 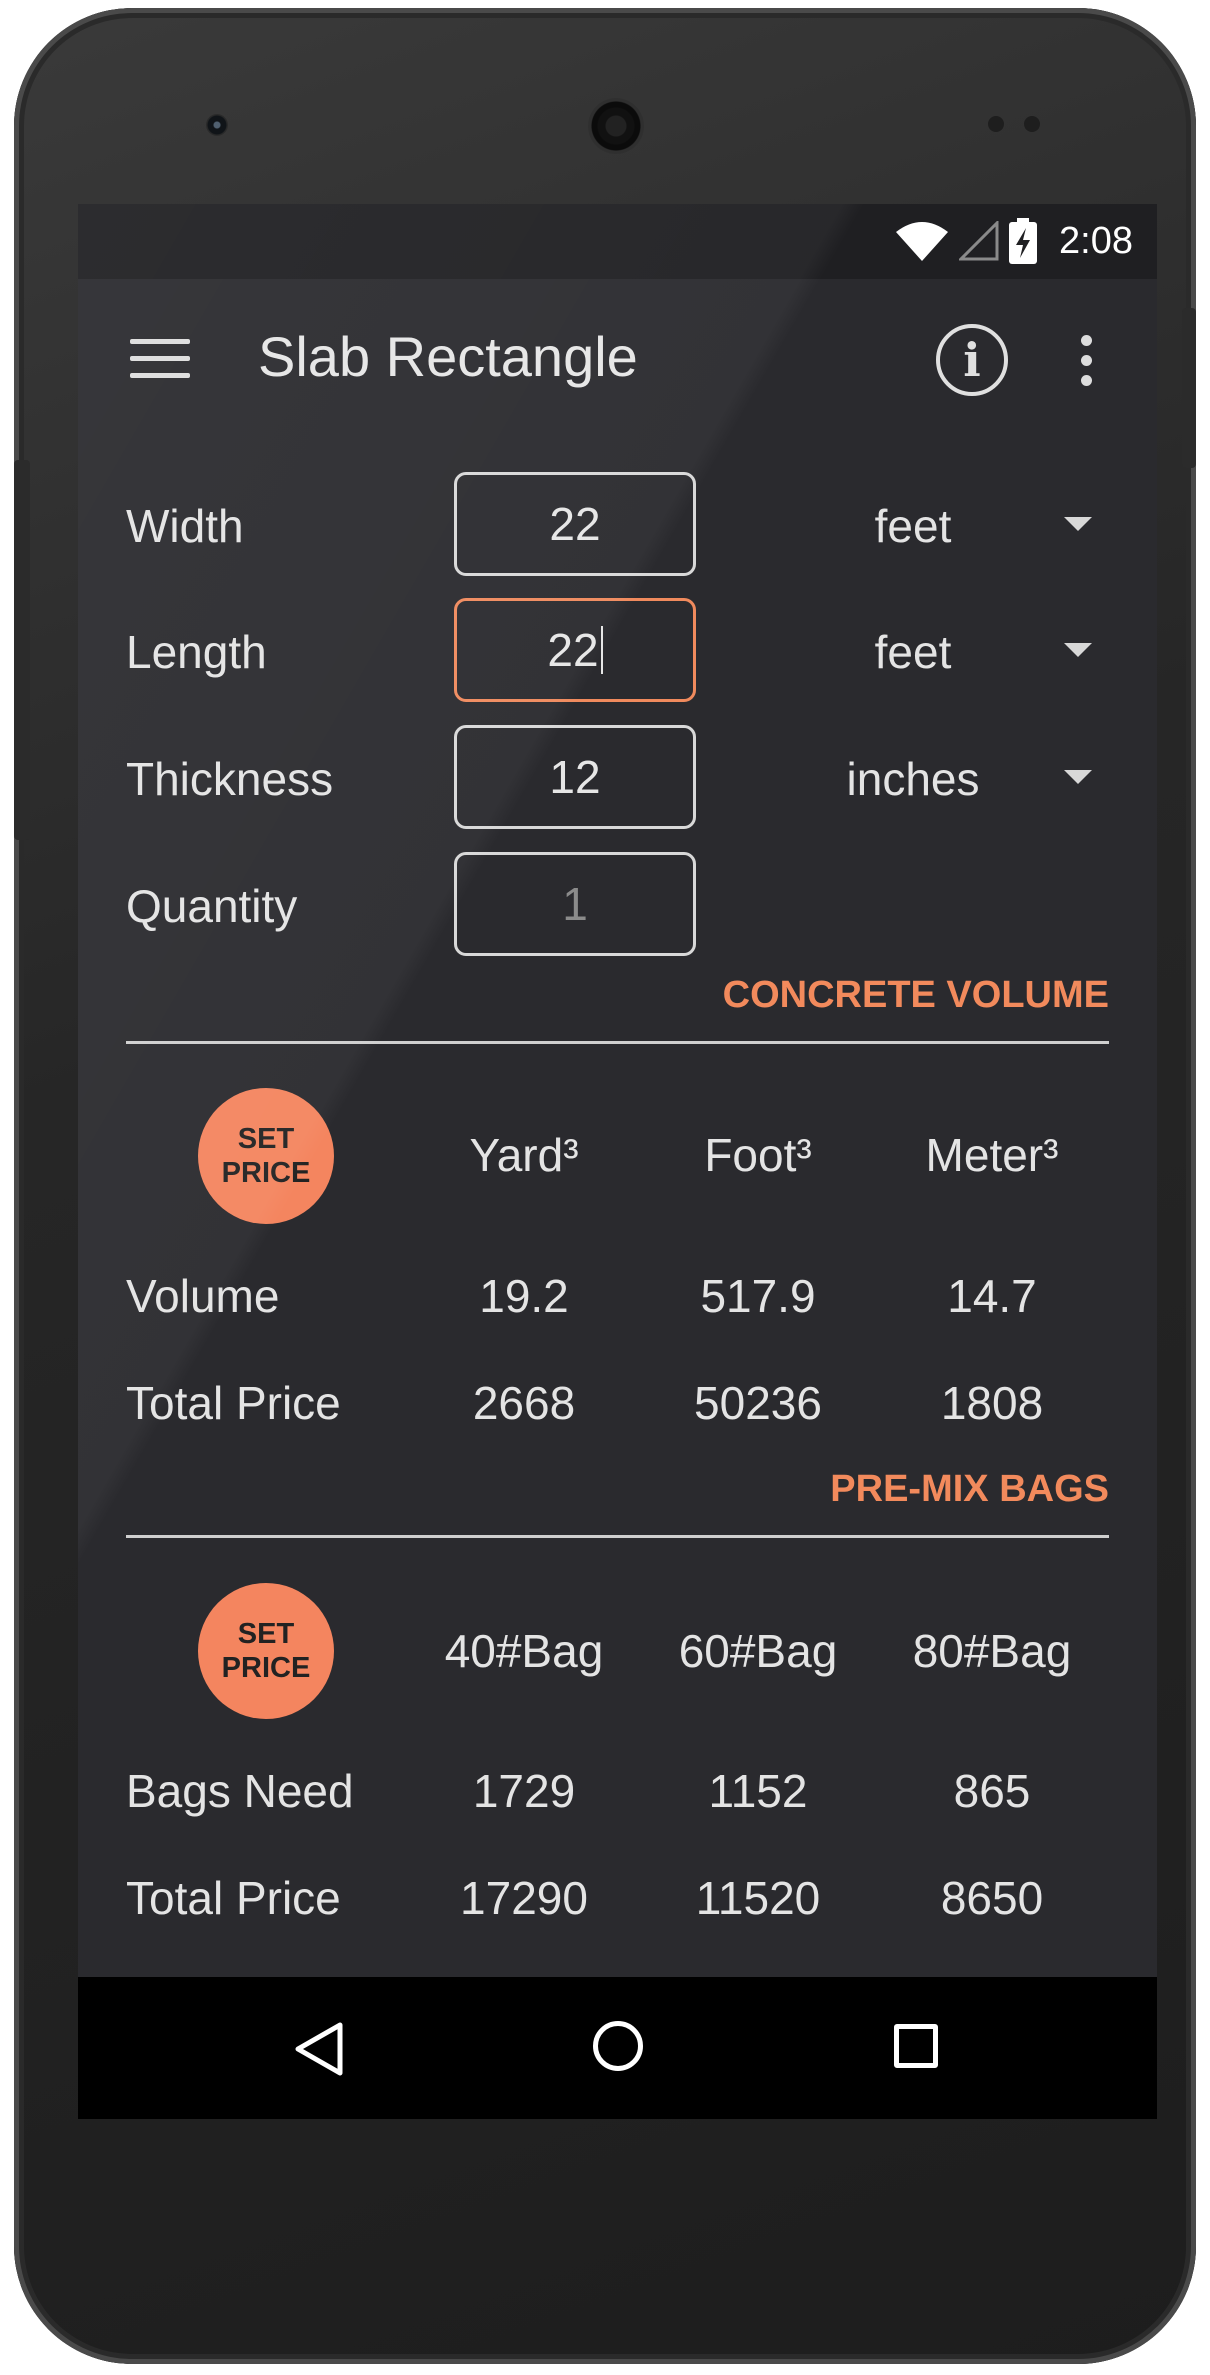 I want to click on length-input-value: 22, so click(x=573, y=650).